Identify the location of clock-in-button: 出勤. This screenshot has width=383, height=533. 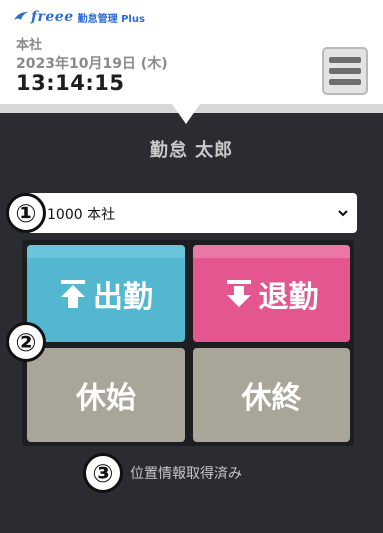
(106, 293).